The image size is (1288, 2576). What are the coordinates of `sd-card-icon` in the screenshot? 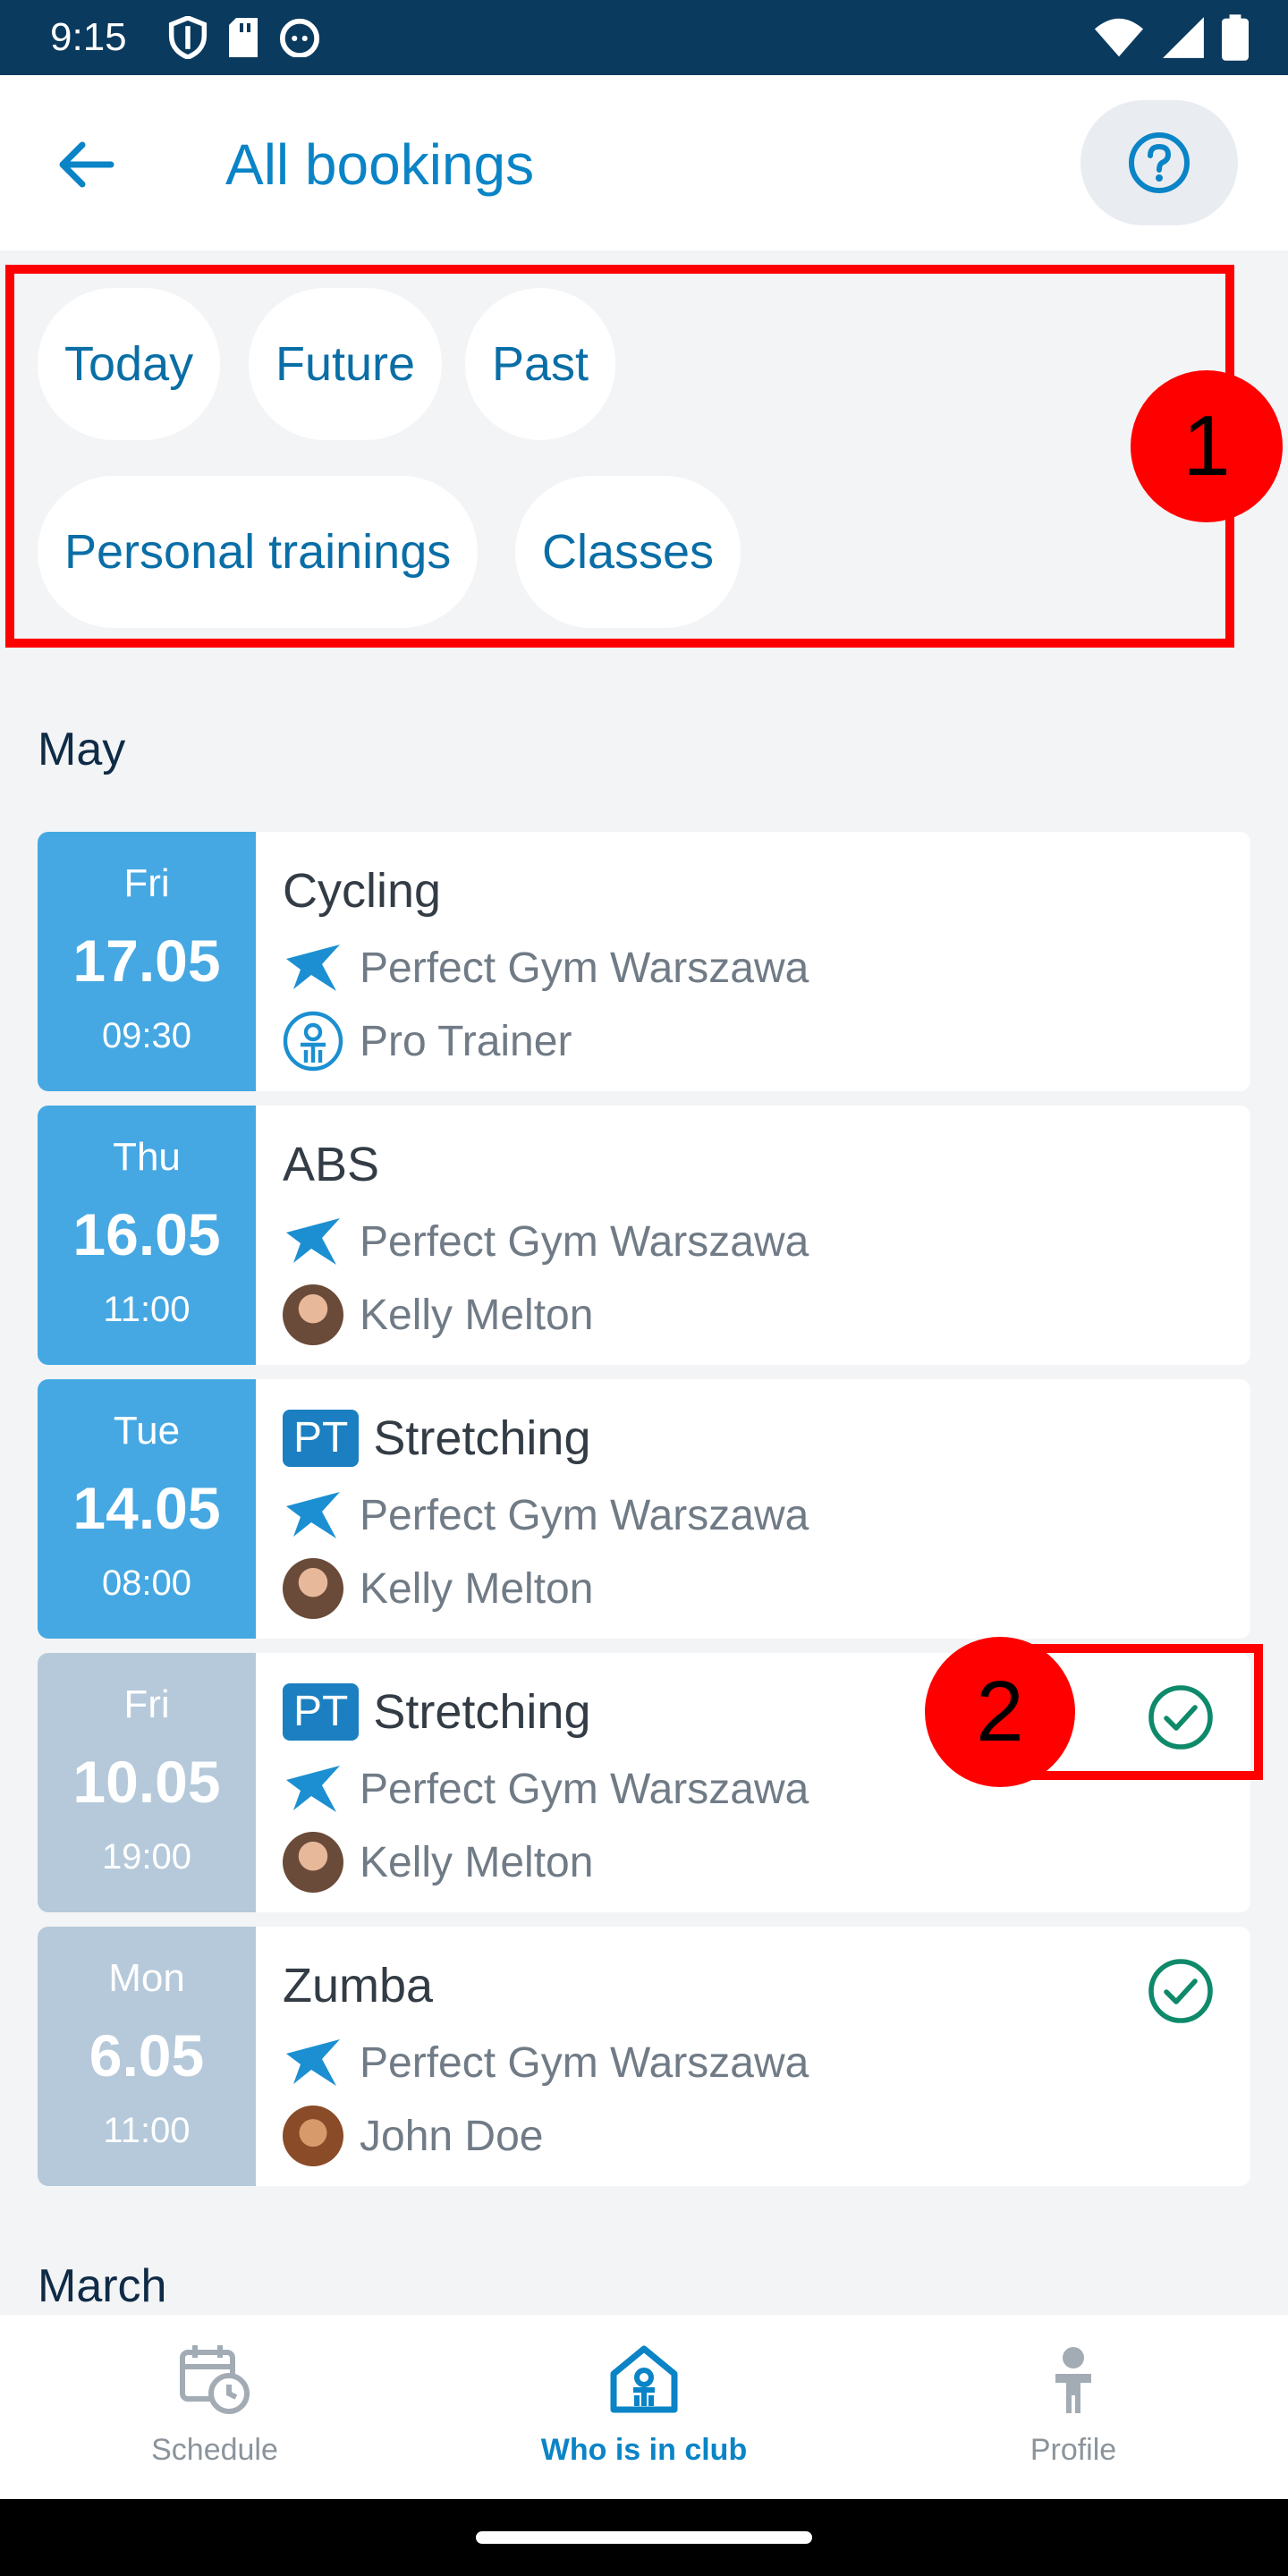 It's located at (243, 37).